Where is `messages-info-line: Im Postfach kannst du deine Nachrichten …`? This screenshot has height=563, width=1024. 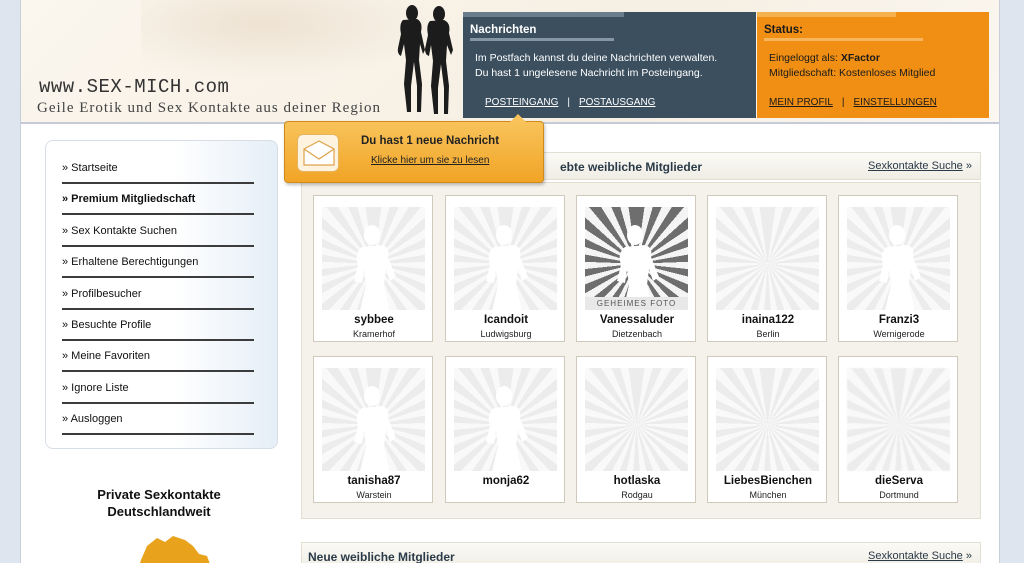
messages-info-line: Im Postfach kannst du deine Nachrichten … is located at coordinates (596, 58).